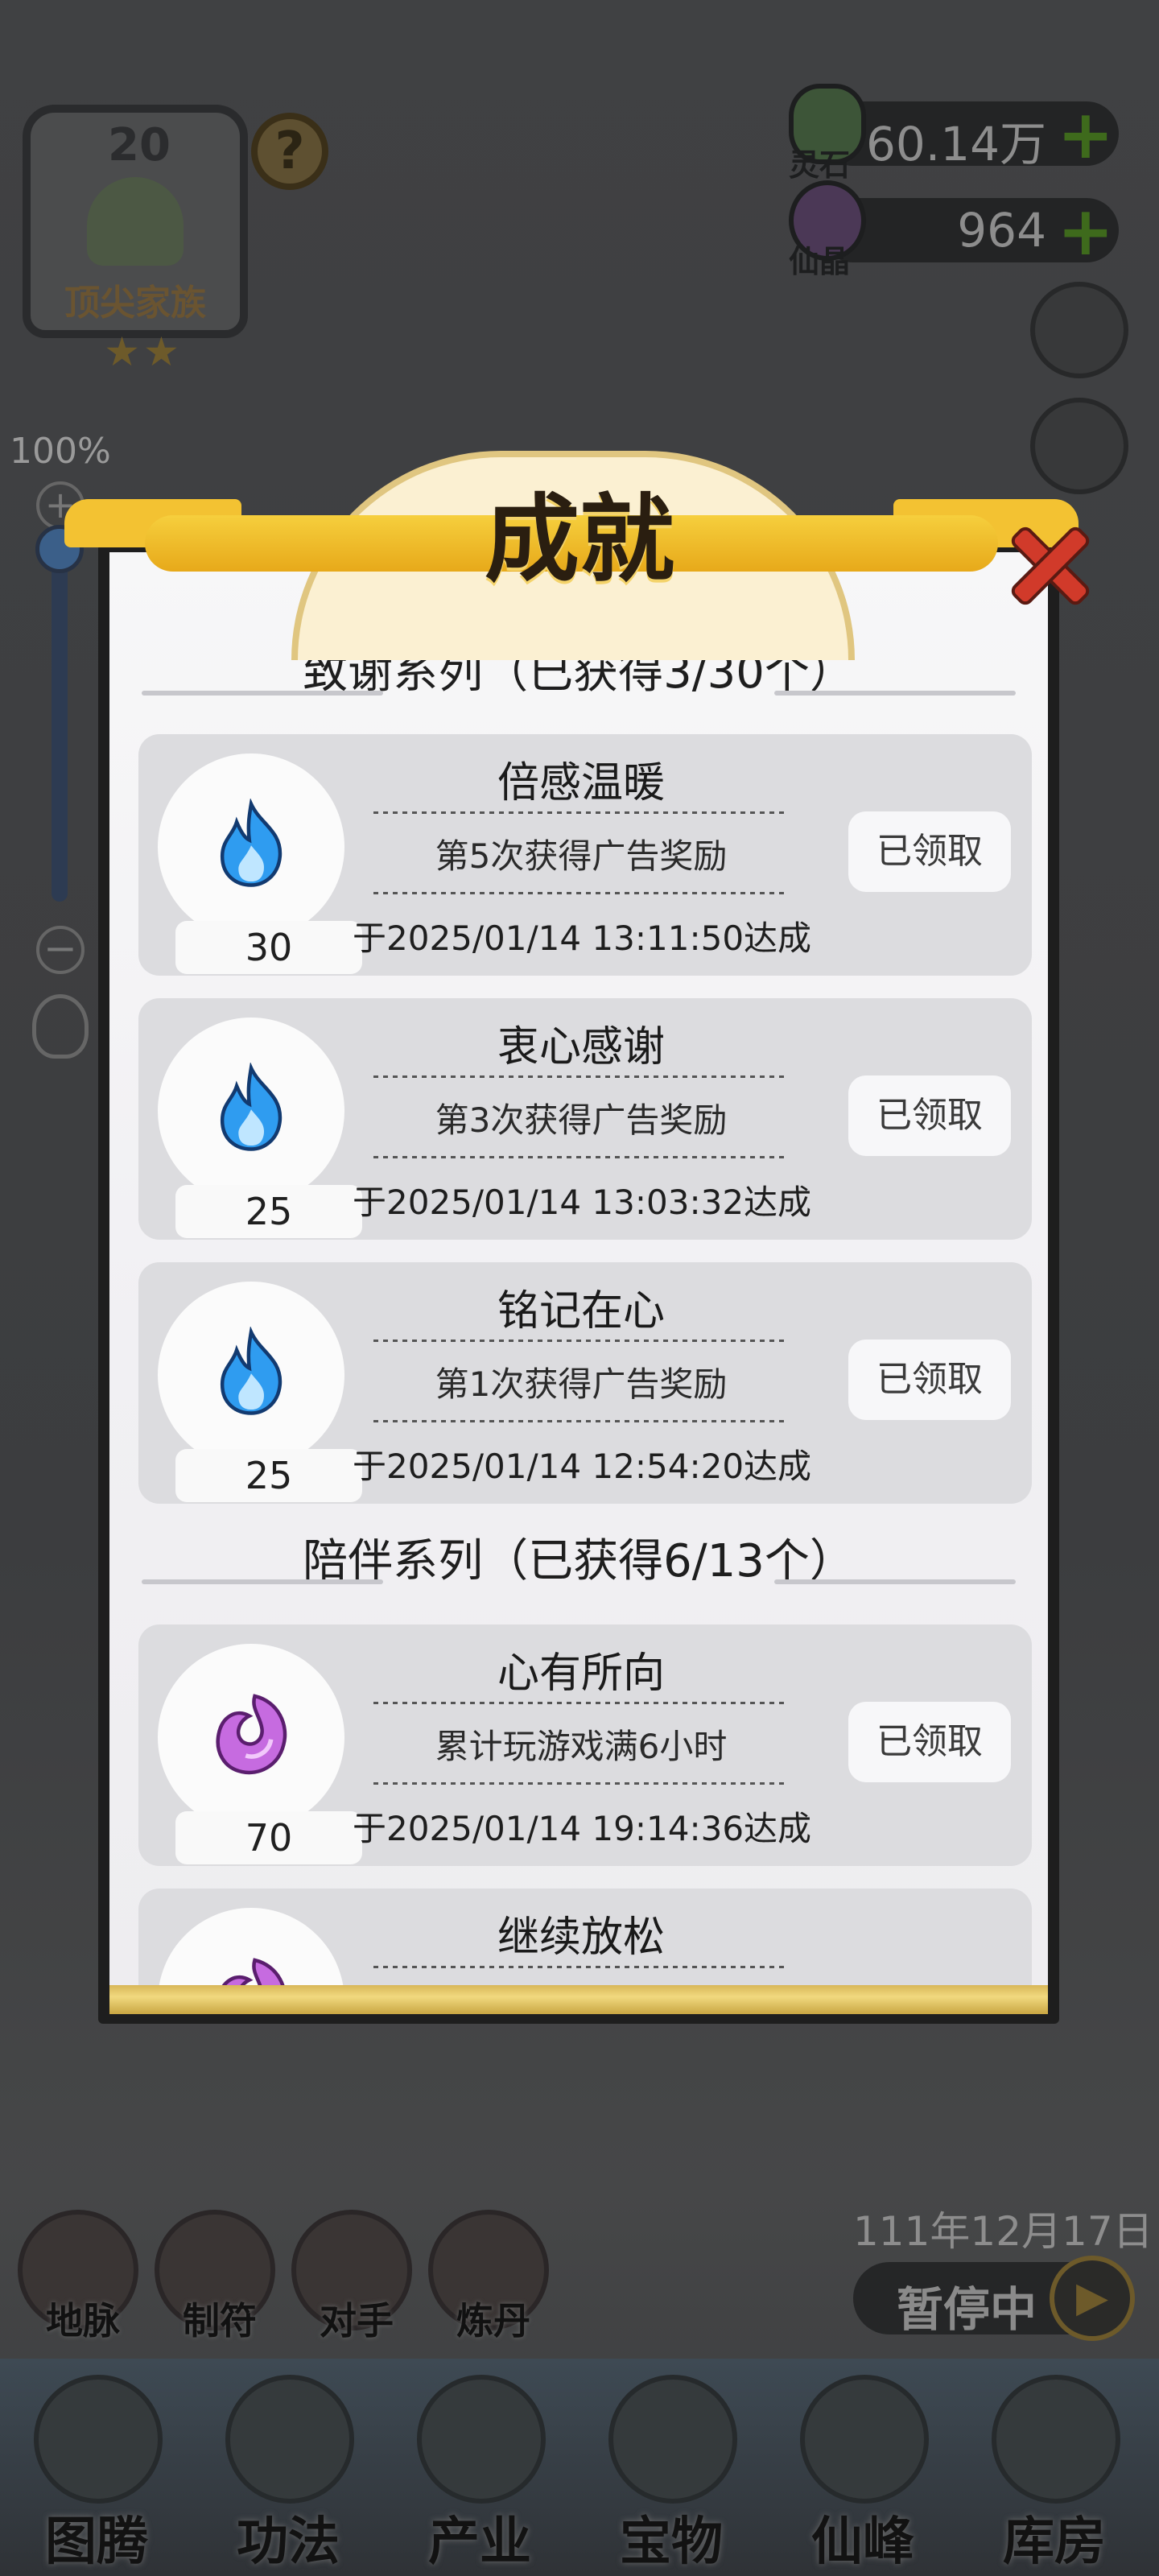  I want to click on achievement-date: 于2025/01/14 12:54:20达成, so click(582, 1466).